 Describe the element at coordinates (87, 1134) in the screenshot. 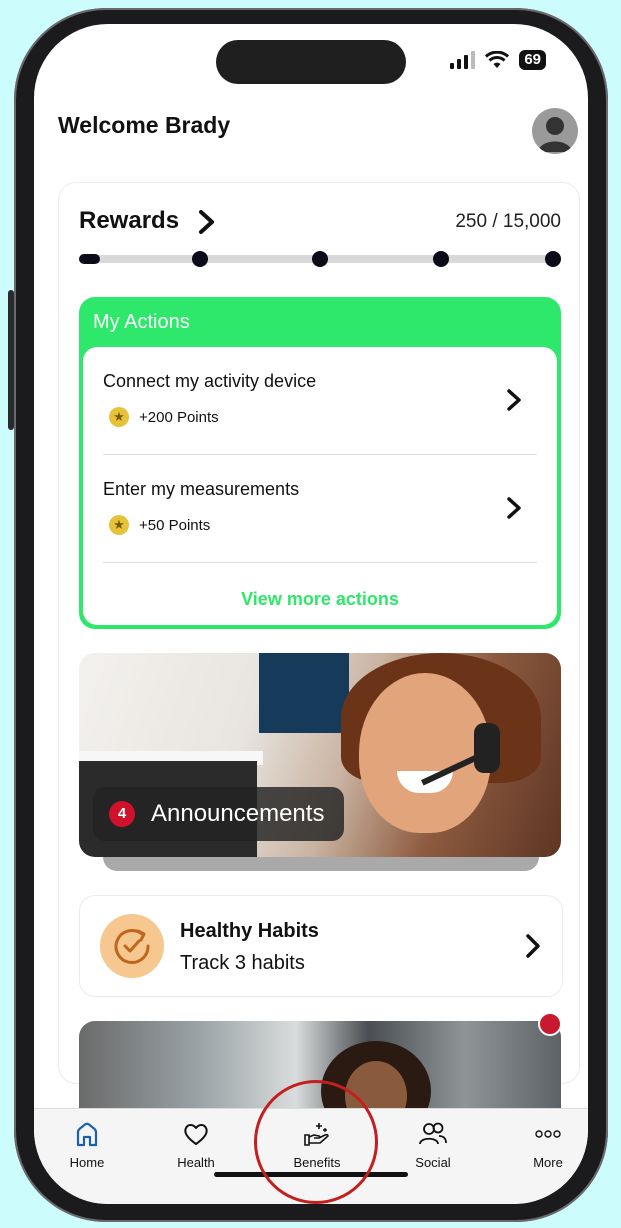

I see `home-icon` at that location.